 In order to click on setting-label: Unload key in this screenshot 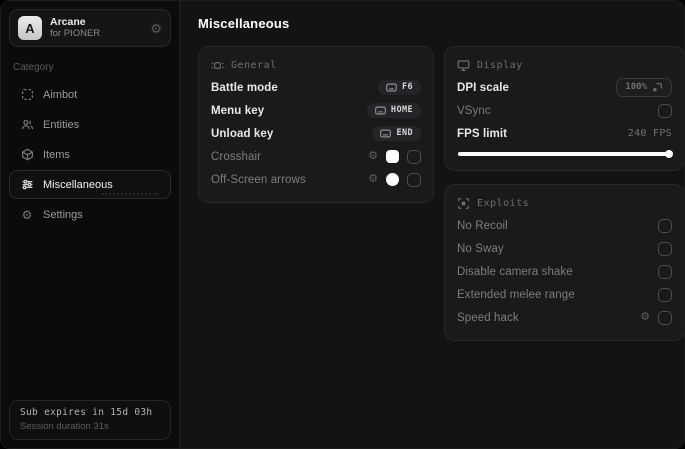, I will do `click(242, 133)`.